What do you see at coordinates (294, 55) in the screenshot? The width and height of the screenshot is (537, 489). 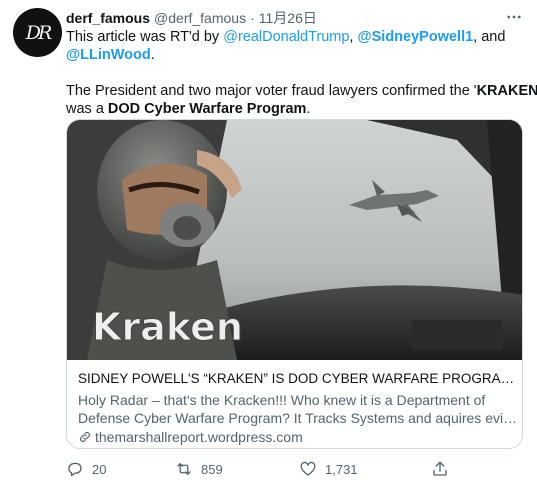 I see `tweet-line-2: @LLinWood.` at bounding box center [294, 55].